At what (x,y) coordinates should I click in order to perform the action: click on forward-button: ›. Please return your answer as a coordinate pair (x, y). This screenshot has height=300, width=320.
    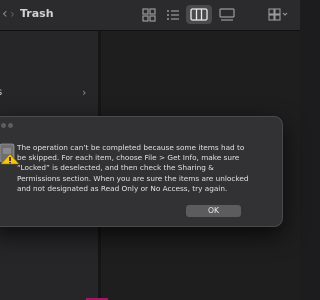
    Looking at the image, I should click on (12, 14).